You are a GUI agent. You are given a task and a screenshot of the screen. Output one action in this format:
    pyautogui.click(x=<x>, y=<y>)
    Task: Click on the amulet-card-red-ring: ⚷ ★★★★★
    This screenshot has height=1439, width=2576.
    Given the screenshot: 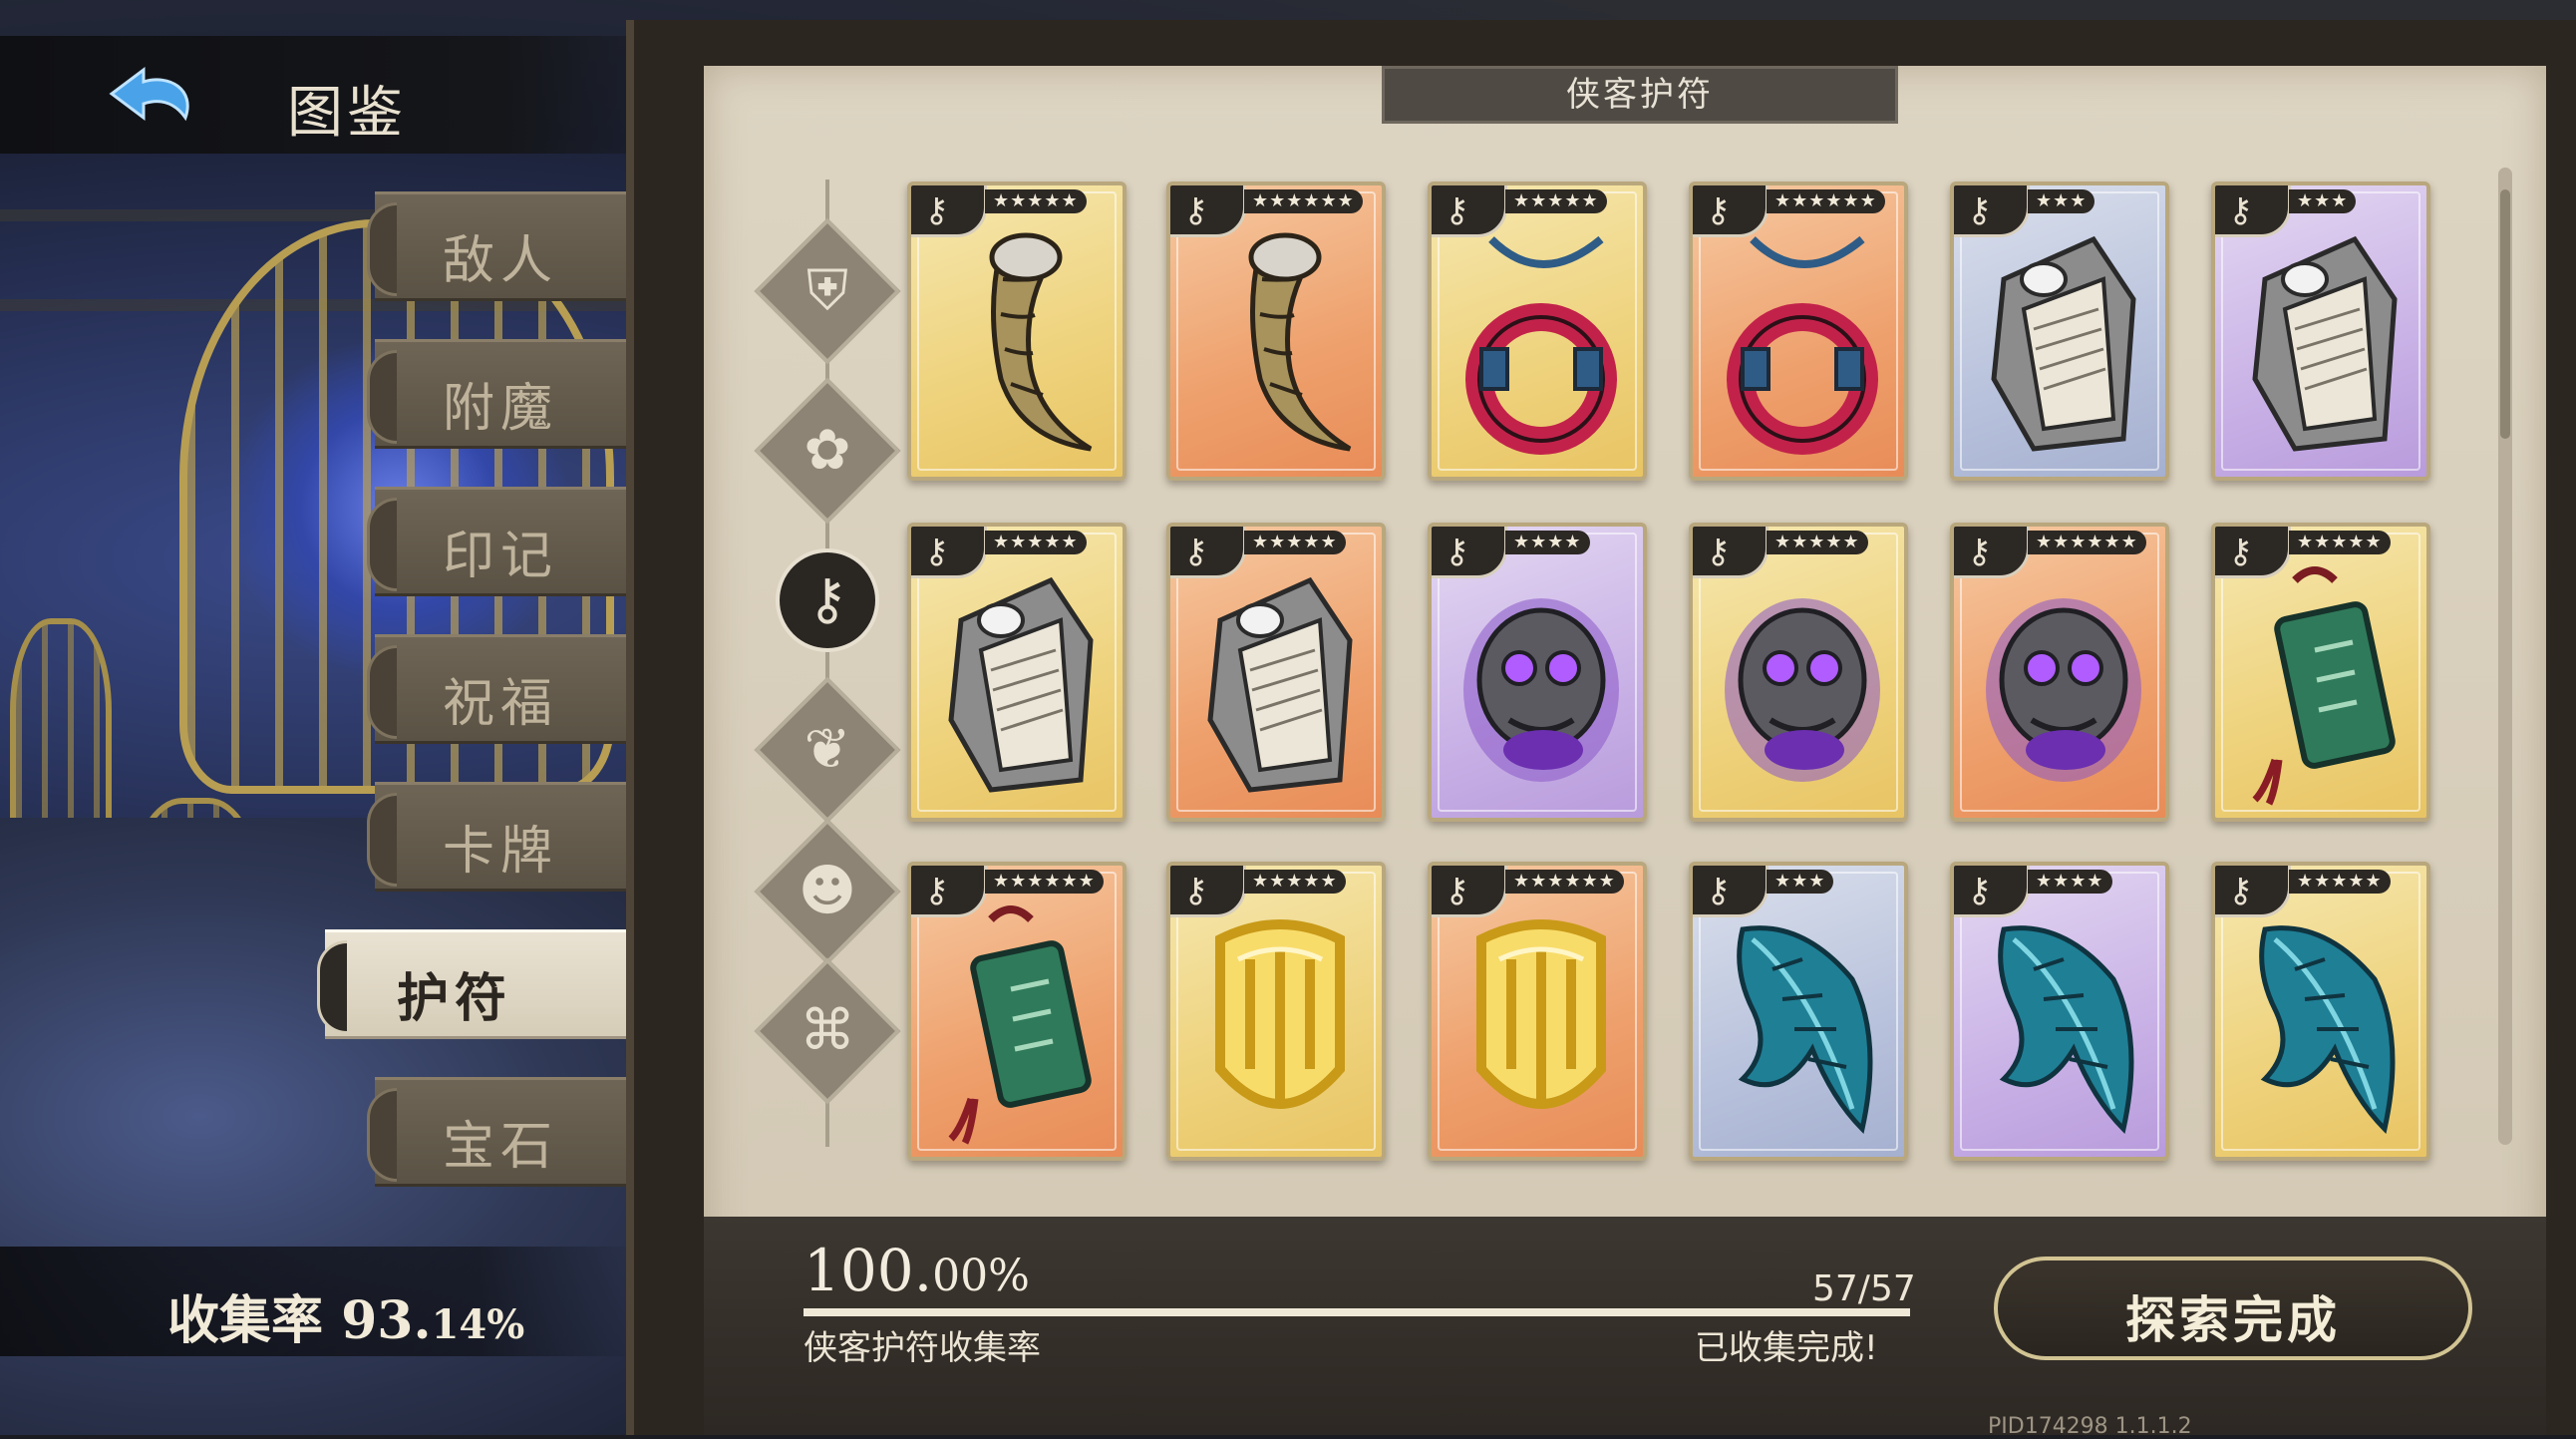 What is the action you would take?
    pyautogui.click(x=1537, y=331)
    